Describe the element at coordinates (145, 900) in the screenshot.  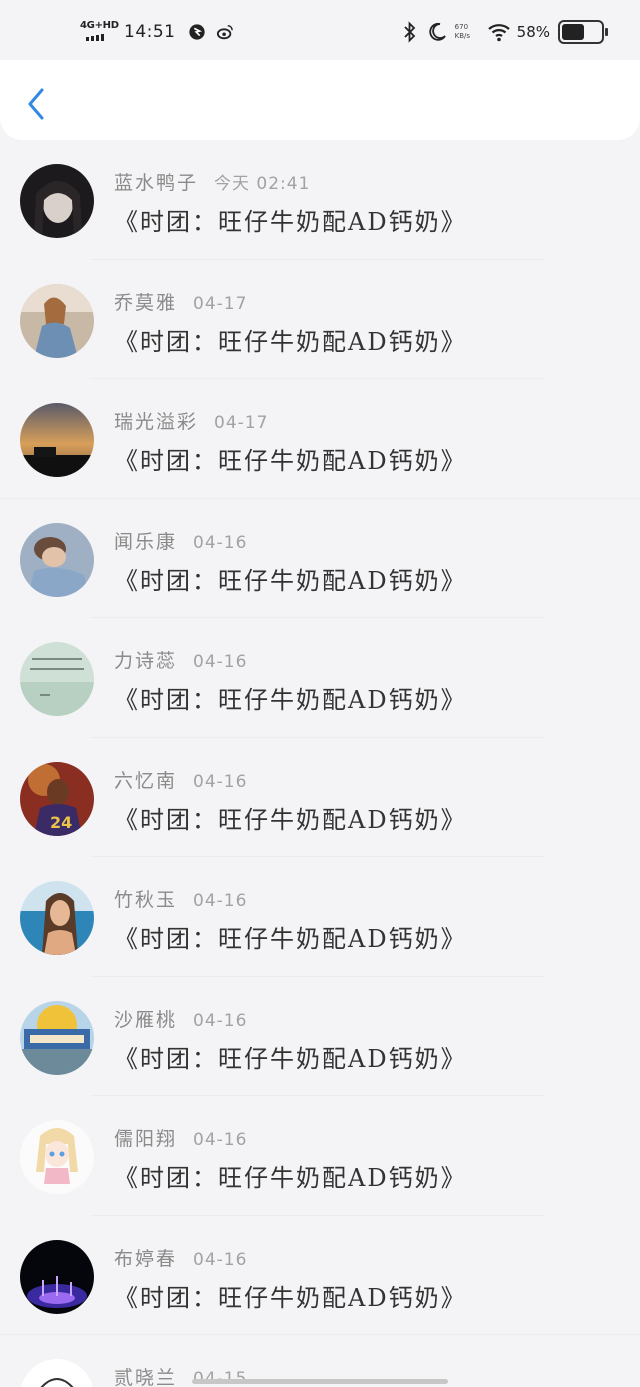
I see `username: 竹秋玉` at that location.